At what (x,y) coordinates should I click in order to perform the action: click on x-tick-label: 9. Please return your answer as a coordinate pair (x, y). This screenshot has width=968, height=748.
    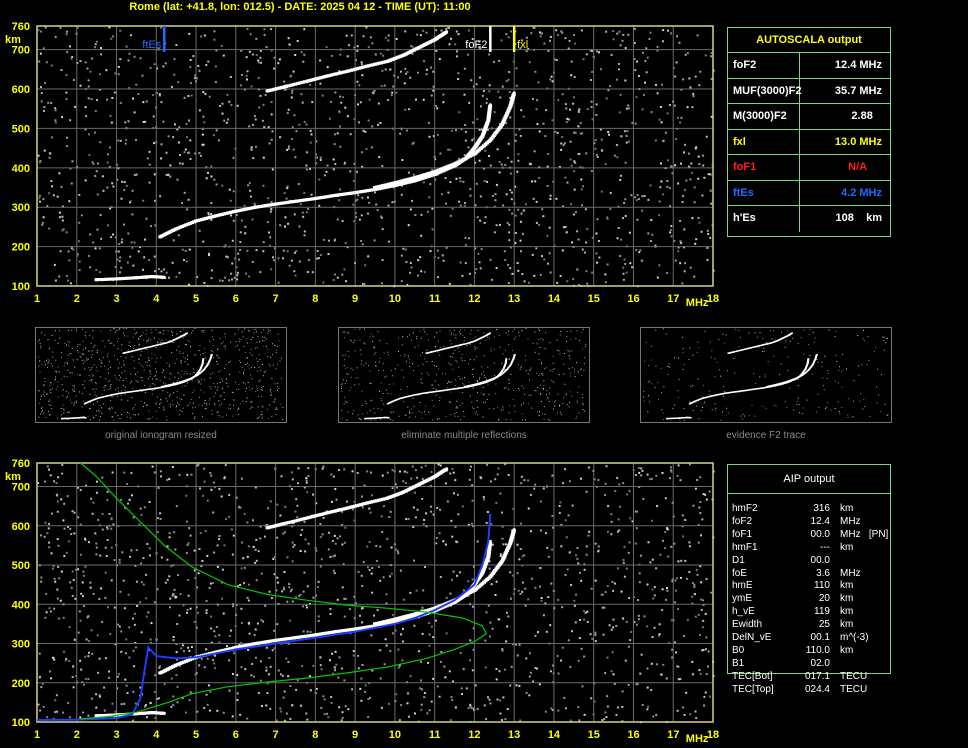
    Looking at the image, I should click on (355, 735).